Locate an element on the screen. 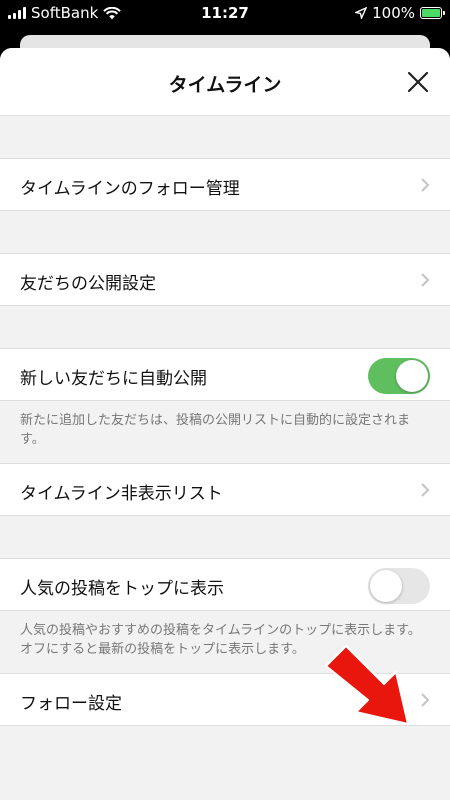 The image size is (450, 800). row-timeline-follow-manage: タイムラインのフォロー管理 is located at coordinates (225, 184).